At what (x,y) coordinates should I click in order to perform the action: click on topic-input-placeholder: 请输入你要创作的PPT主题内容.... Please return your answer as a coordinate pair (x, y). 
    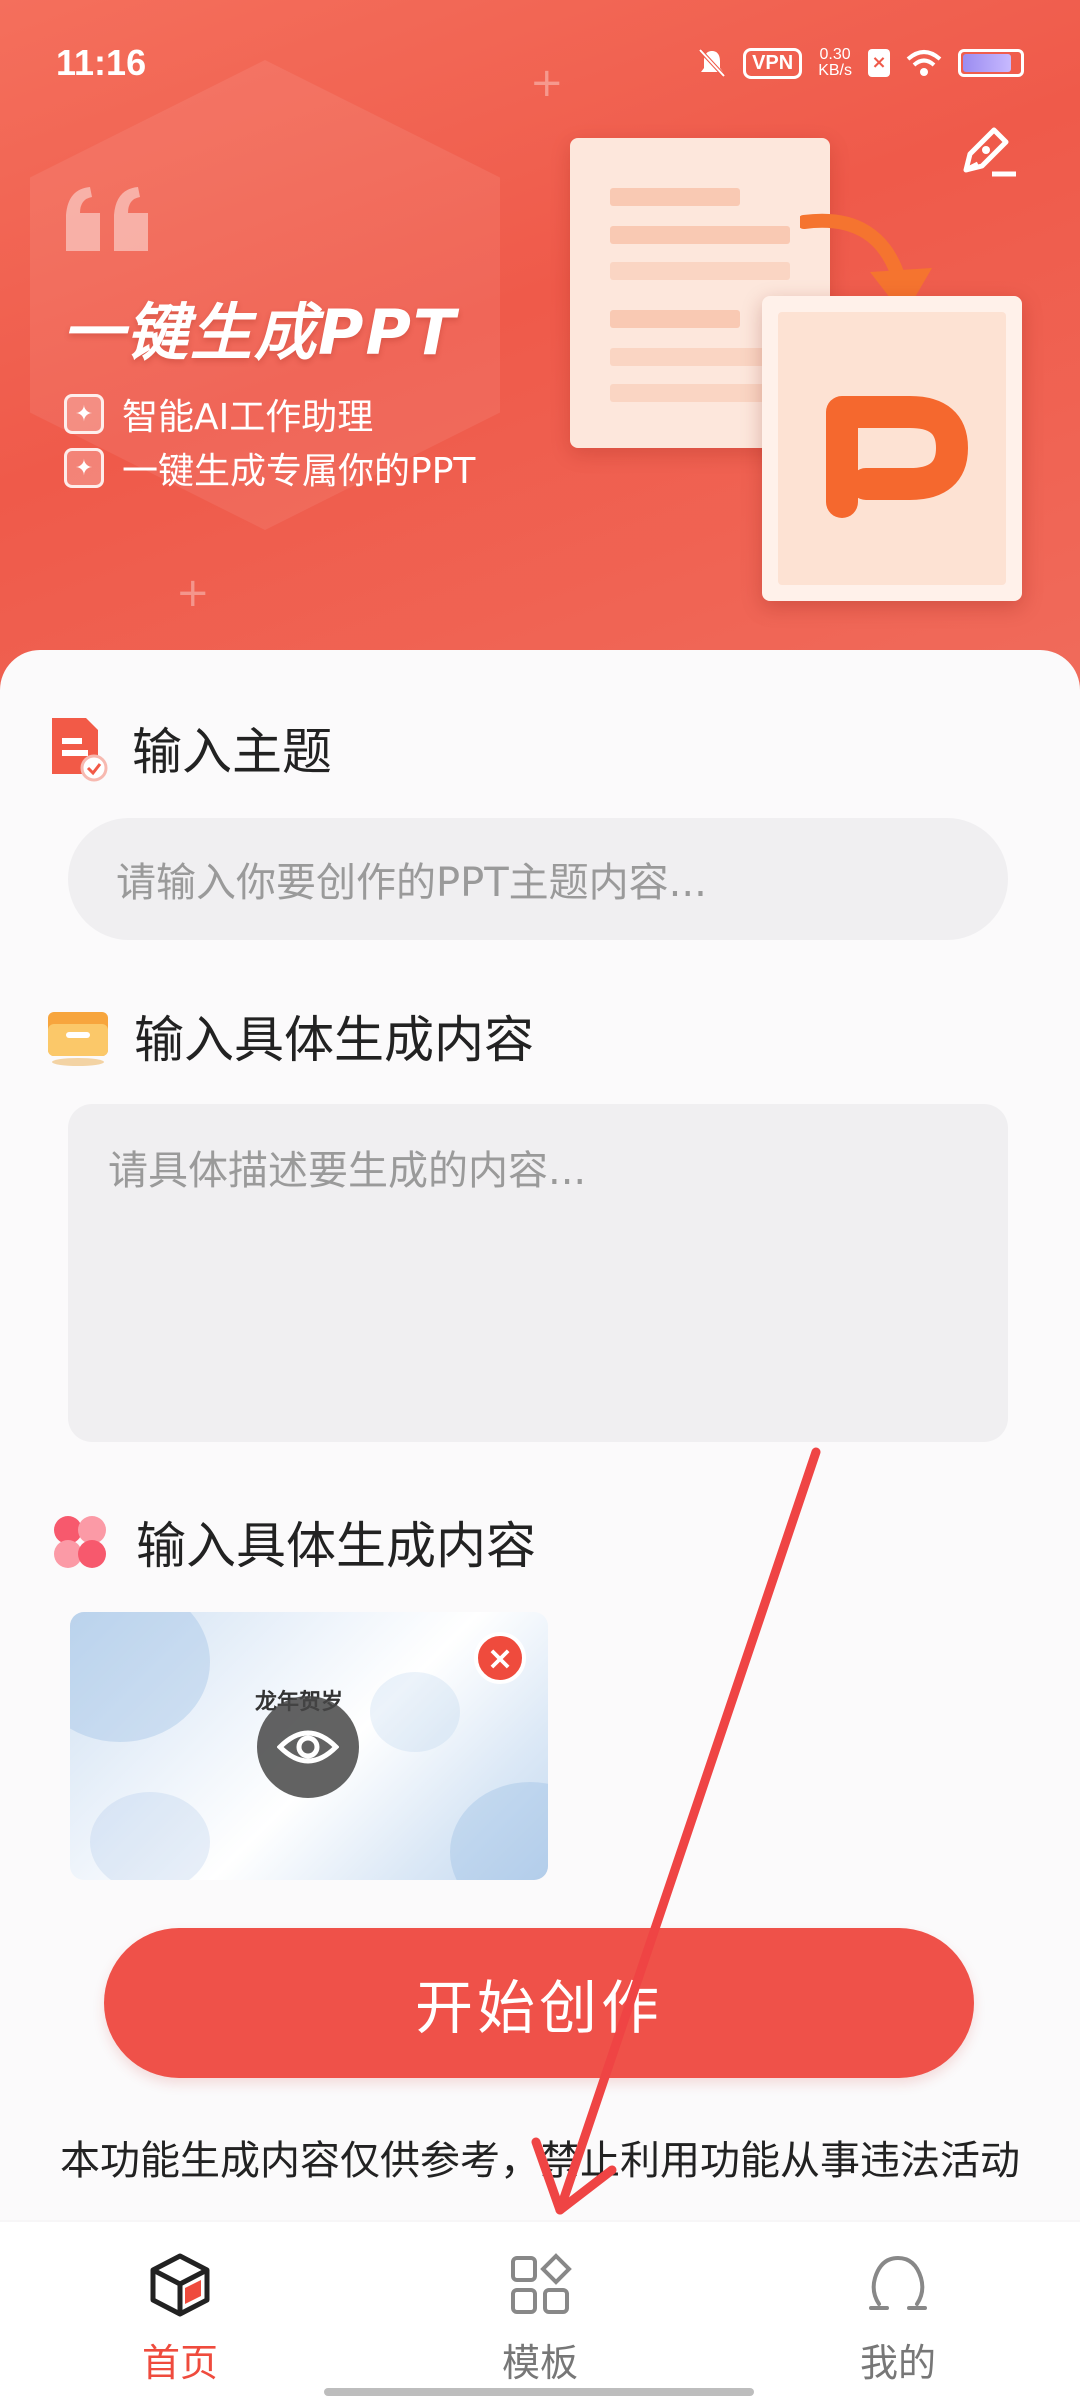
    Looking at the image, I should click on (411, 883).